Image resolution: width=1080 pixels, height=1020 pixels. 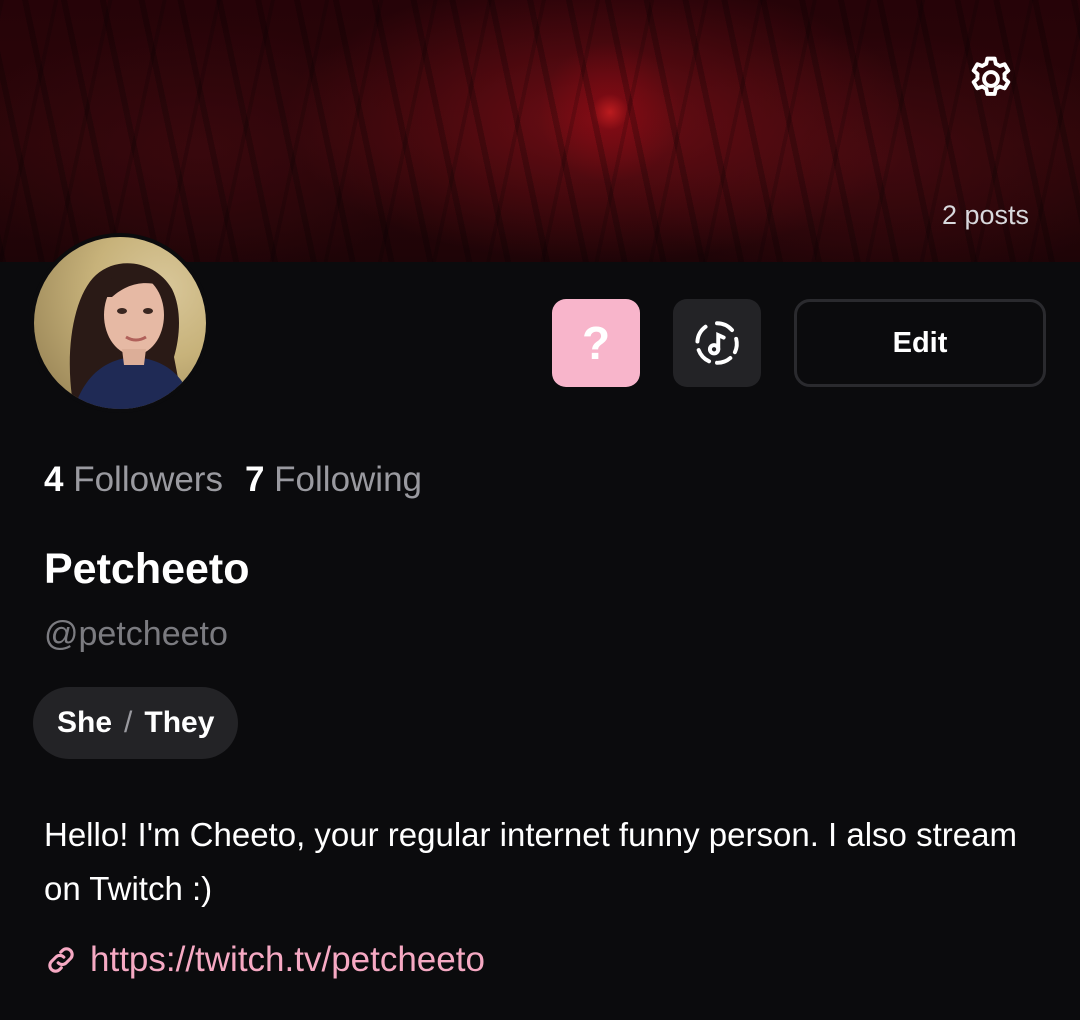 I want to click on followers-stat: 4 Followers, so click(x=133, y=480).